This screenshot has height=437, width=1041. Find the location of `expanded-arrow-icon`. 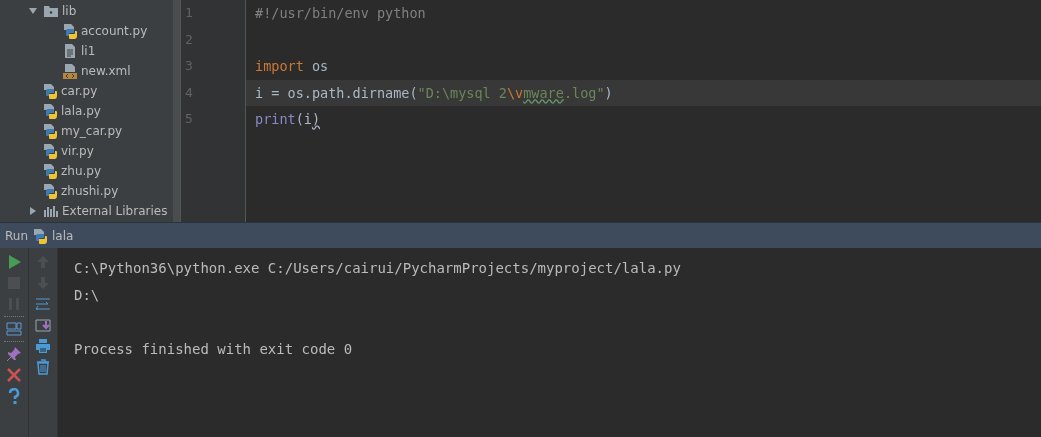

expanded-arrow-icon is located at coordinates (34, 11).